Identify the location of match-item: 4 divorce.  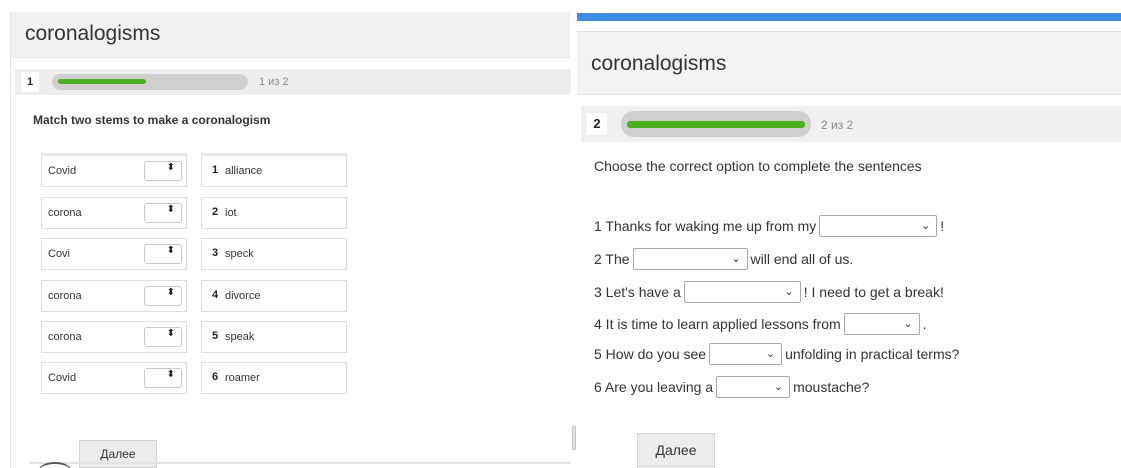
(274, 296).